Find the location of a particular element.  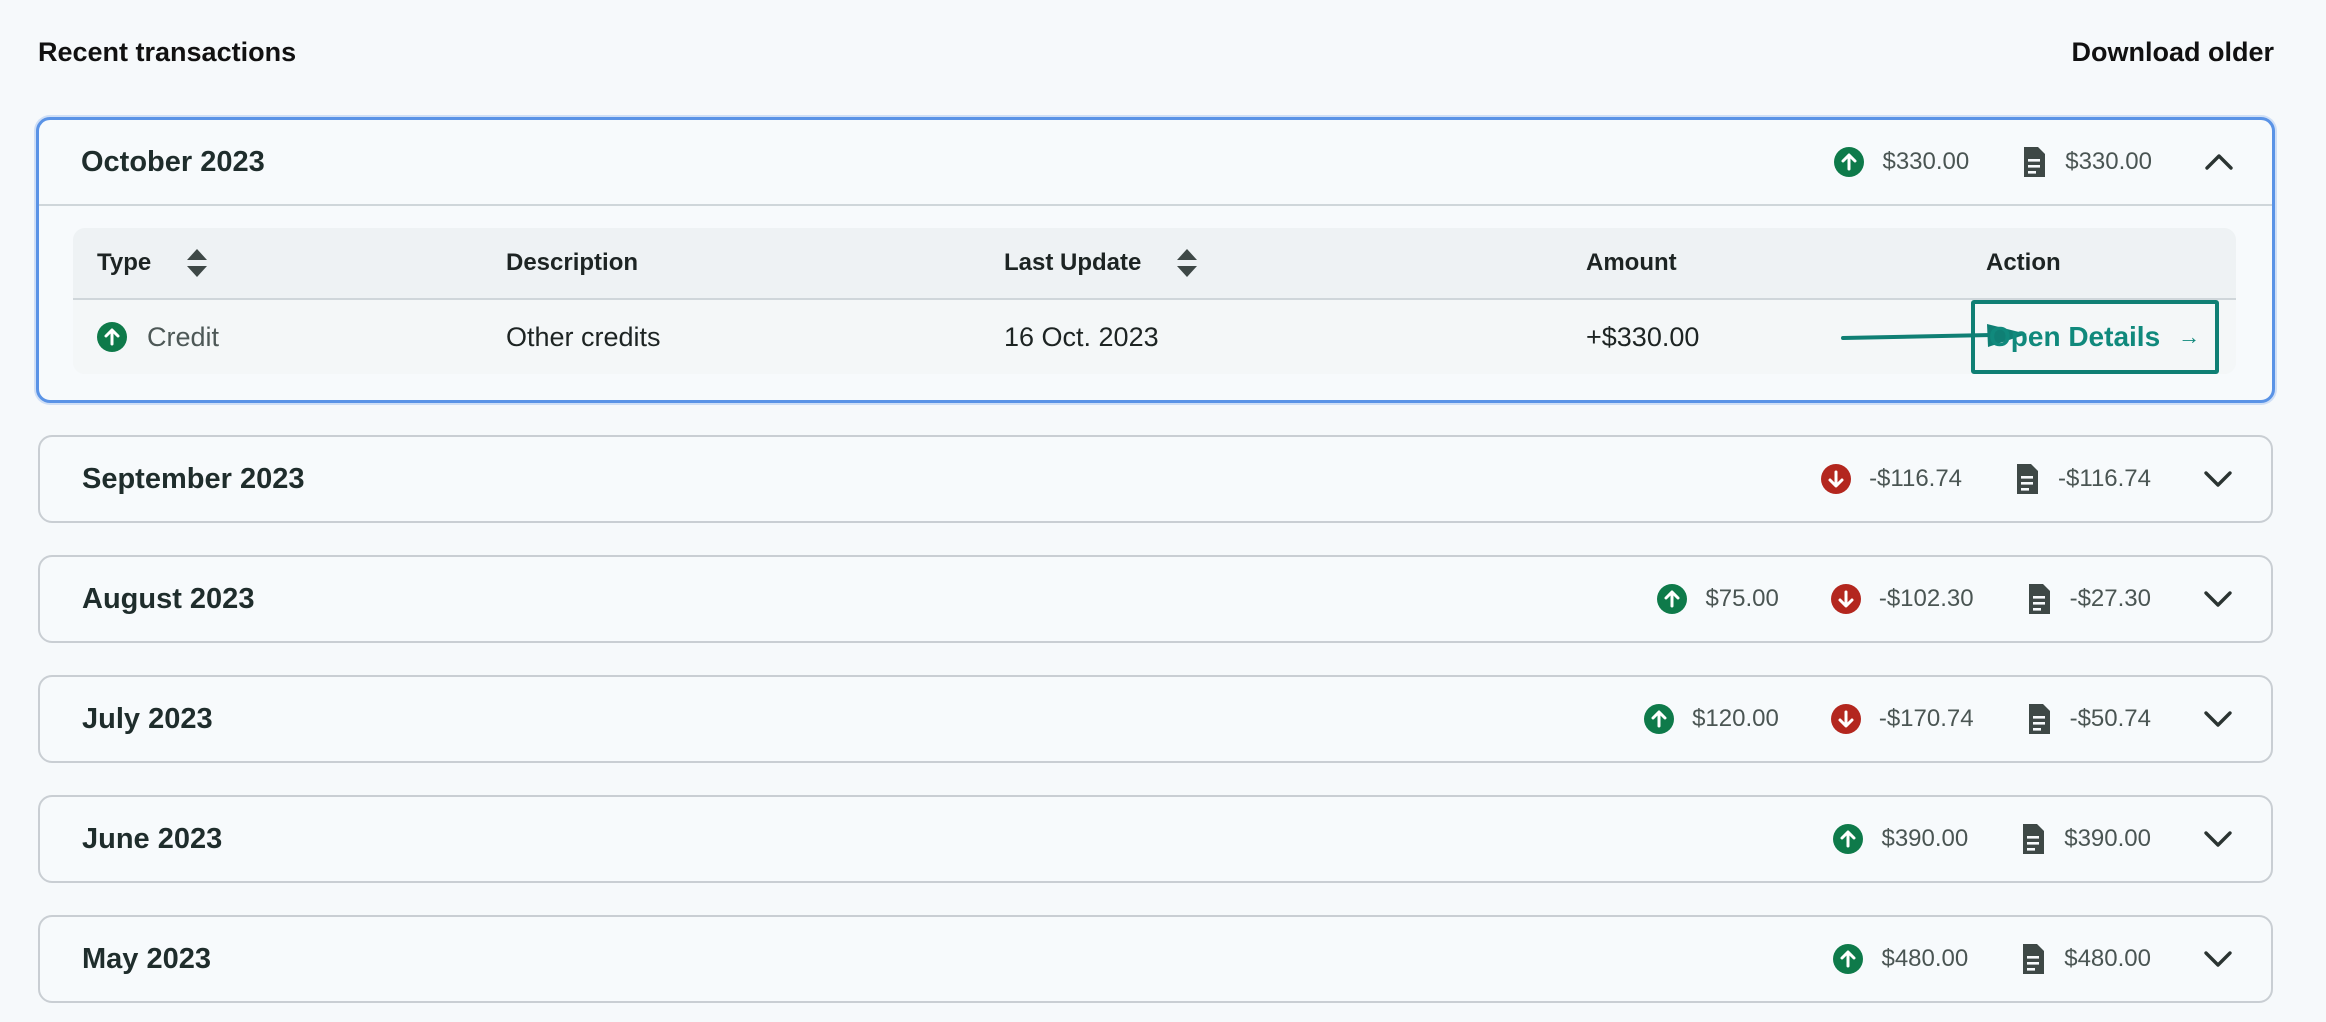

transaction-type: Credit is located at coordinates (183, 336).